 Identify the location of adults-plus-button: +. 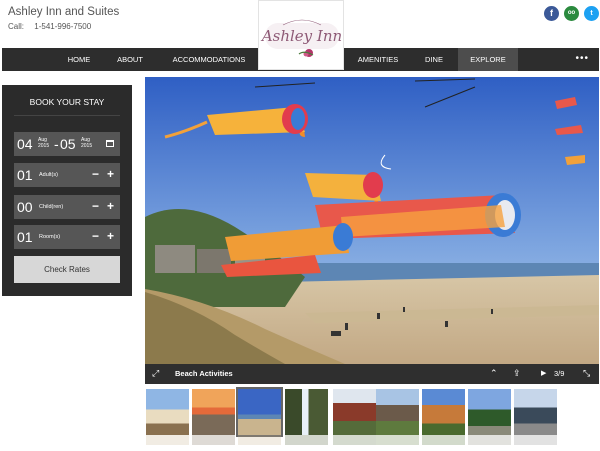
(110, 174).